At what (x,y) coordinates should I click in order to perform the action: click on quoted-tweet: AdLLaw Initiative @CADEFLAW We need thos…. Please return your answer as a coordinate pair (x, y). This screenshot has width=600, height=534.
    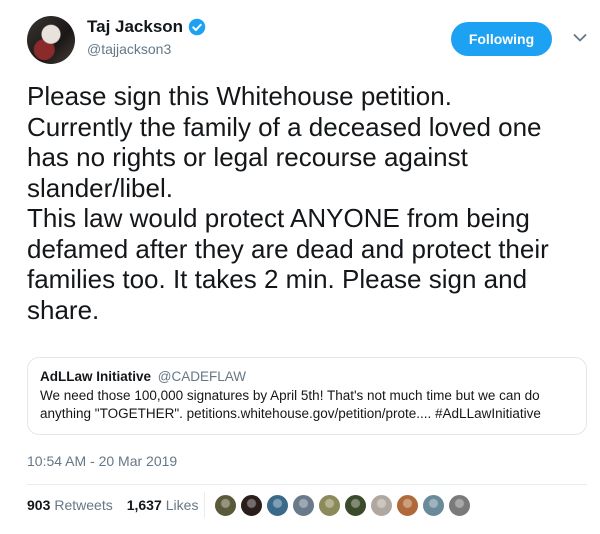
    Looking at the image, I should click on (307, 396).